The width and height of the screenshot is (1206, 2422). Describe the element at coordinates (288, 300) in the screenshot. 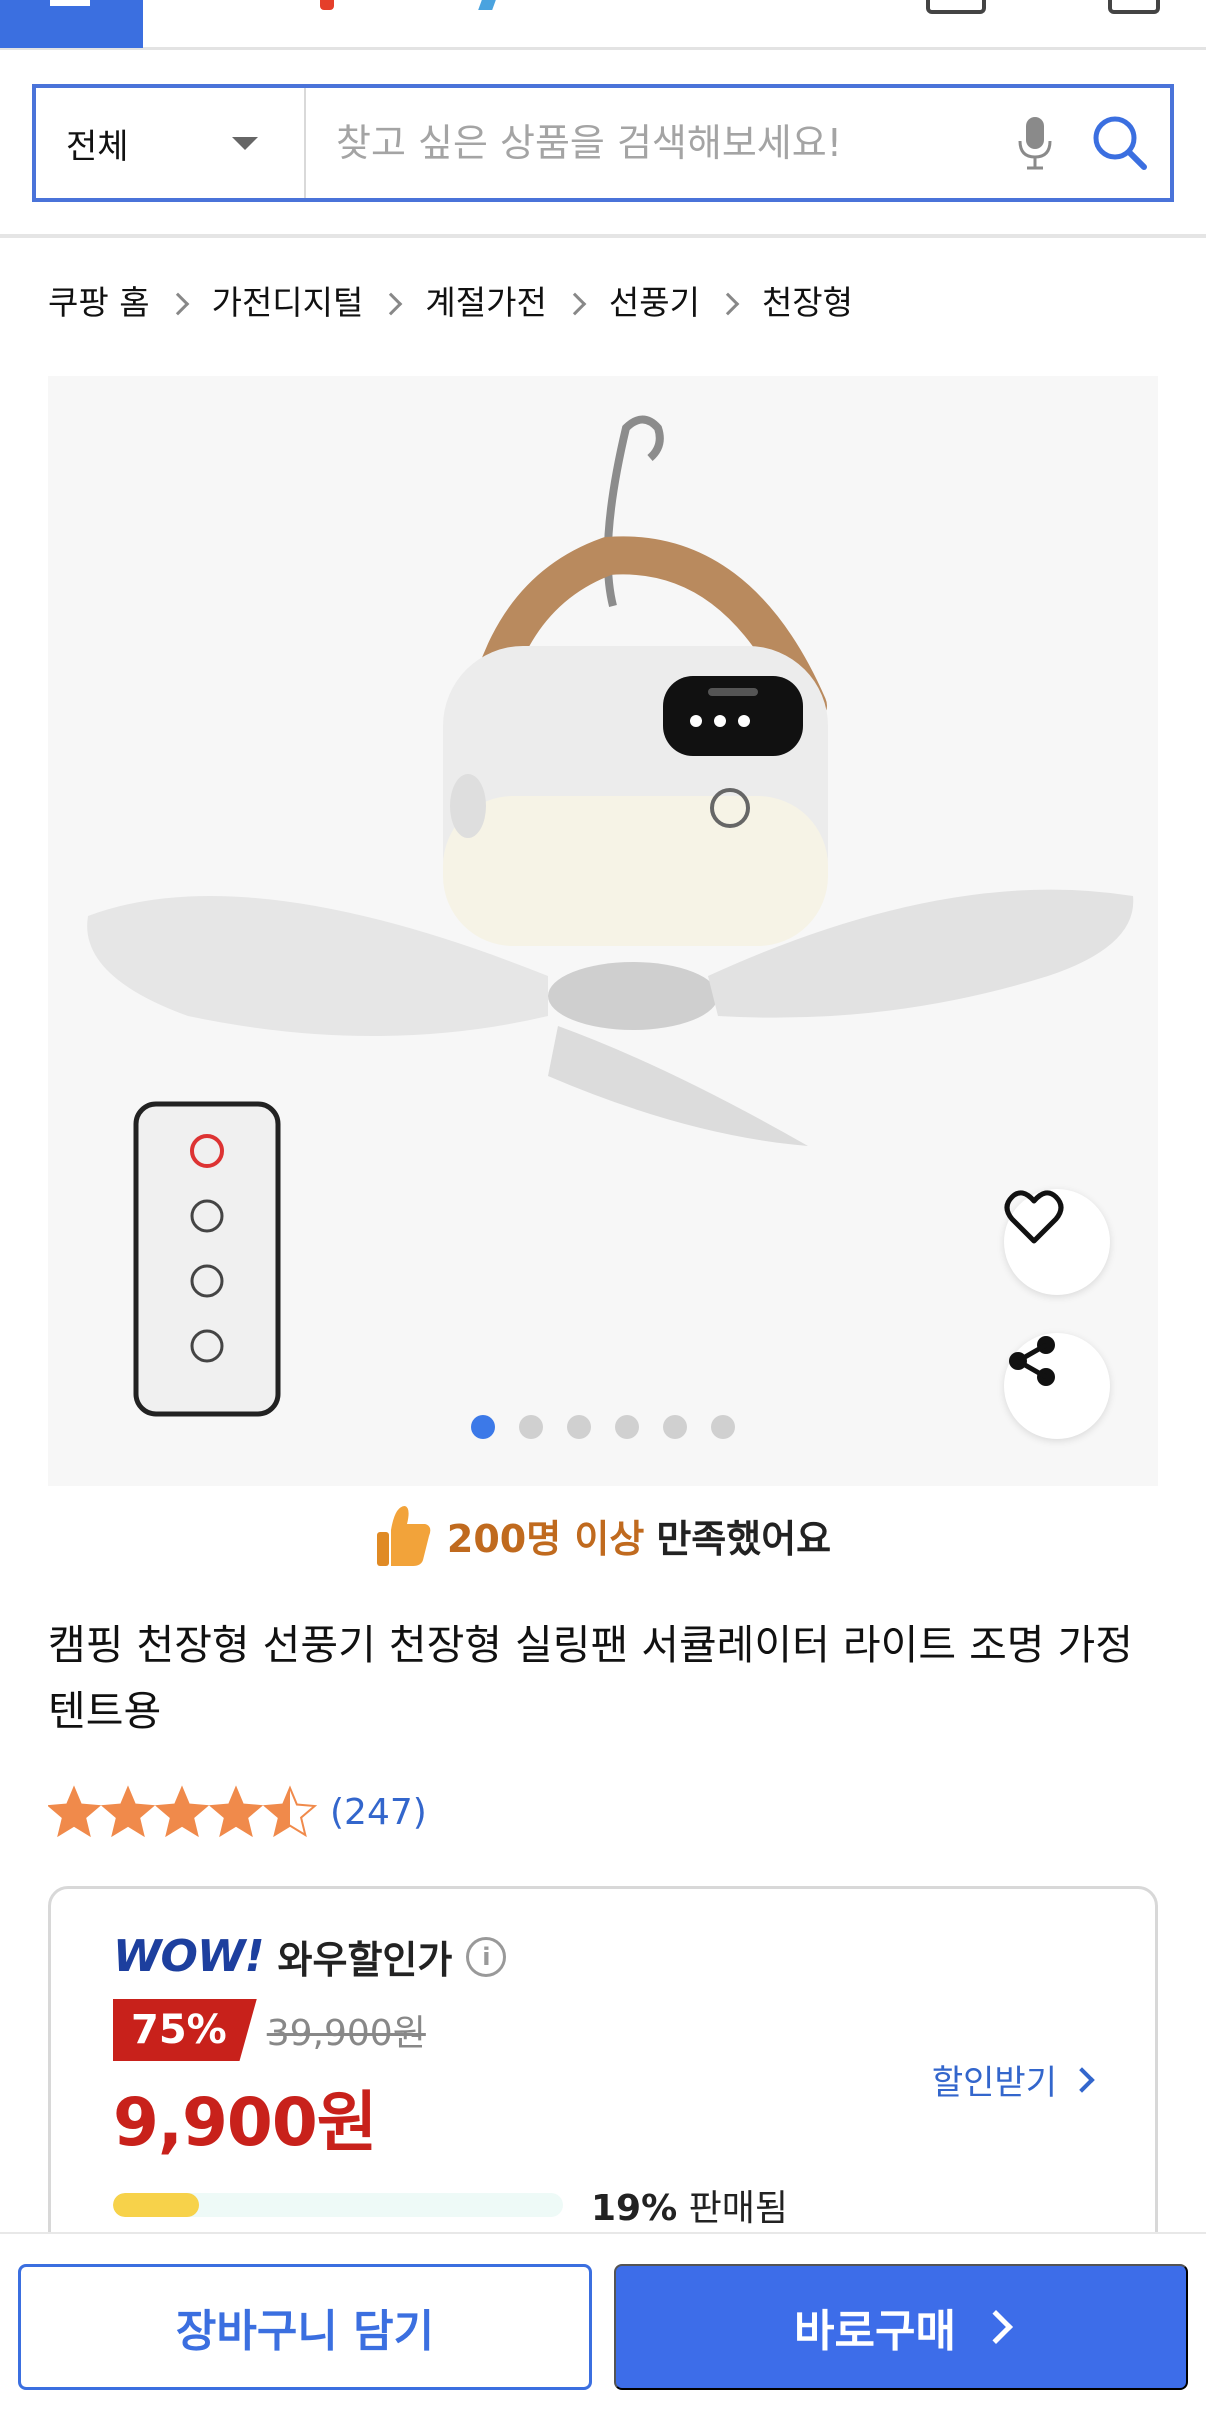

I see `breadcrumb-item-digital: 가전디지털` at that location.